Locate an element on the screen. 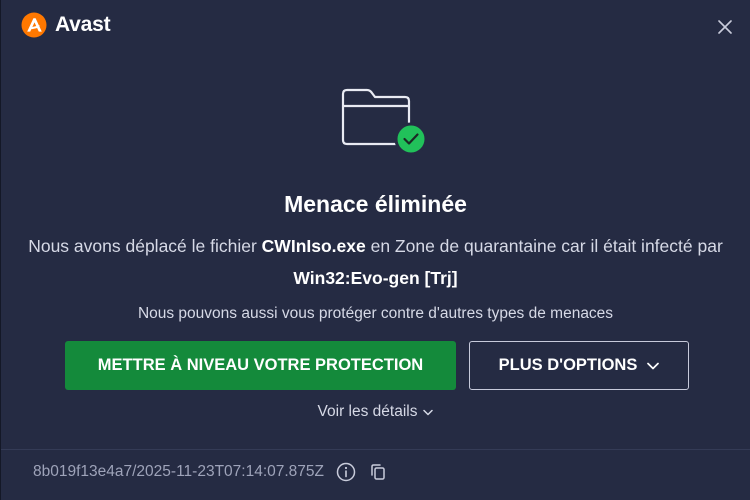  file-name: CWInIso.exe is located at coordinates (313, 246).